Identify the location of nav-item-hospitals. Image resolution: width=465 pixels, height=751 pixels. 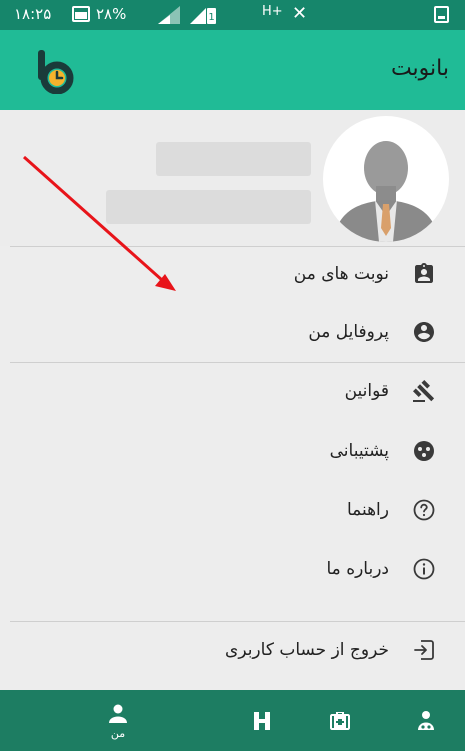
(262, 720).